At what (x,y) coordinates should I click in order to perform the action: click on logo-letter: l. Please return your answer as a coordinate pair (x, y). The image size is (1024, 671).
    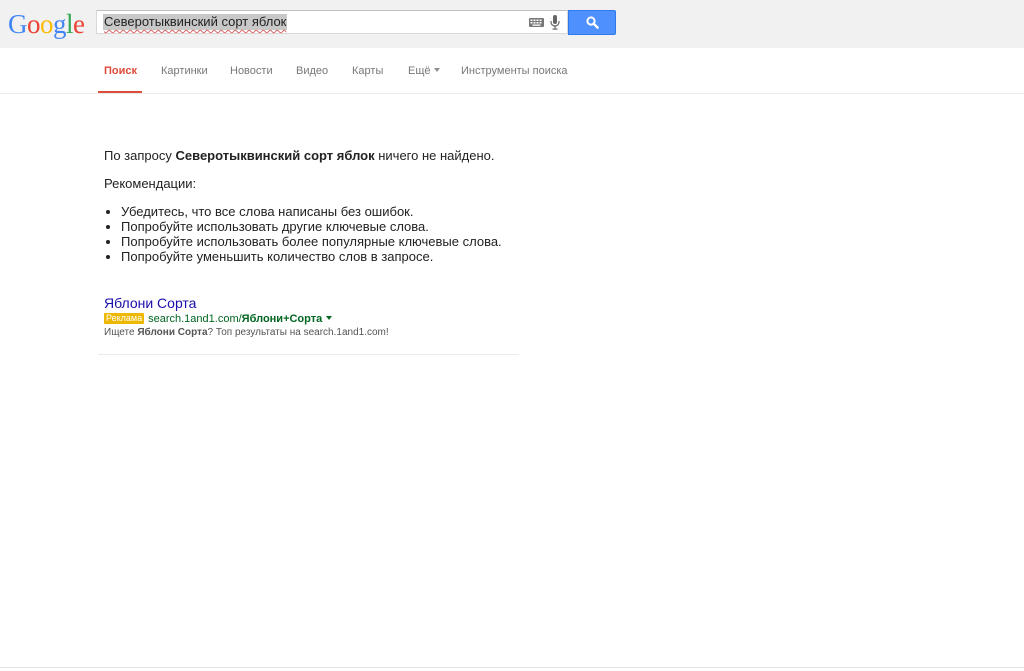
    Looking at the image, I should click on (70, 24).